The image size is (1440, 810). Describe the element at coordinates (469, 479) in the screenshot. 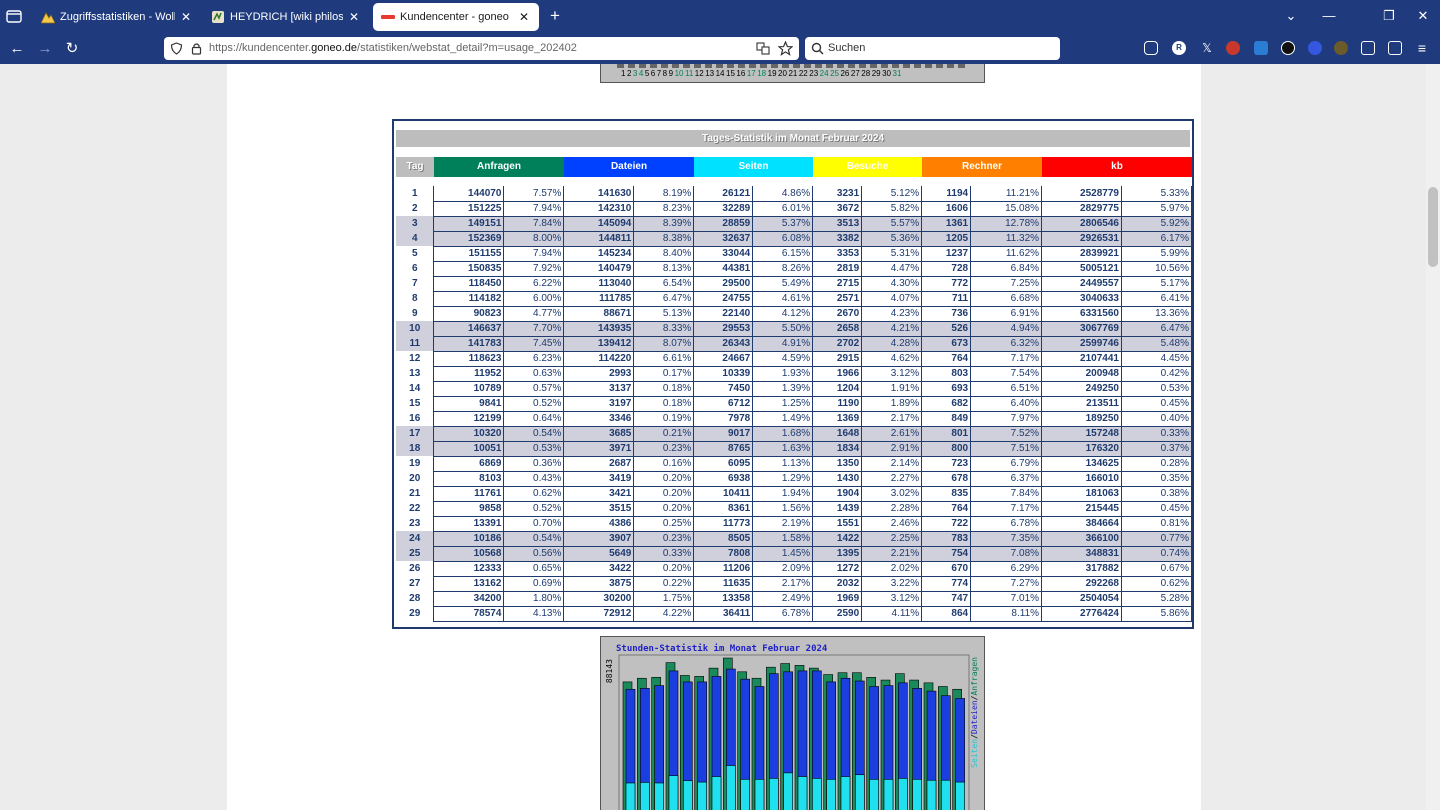

I see `value-cell: 8103` at that location.